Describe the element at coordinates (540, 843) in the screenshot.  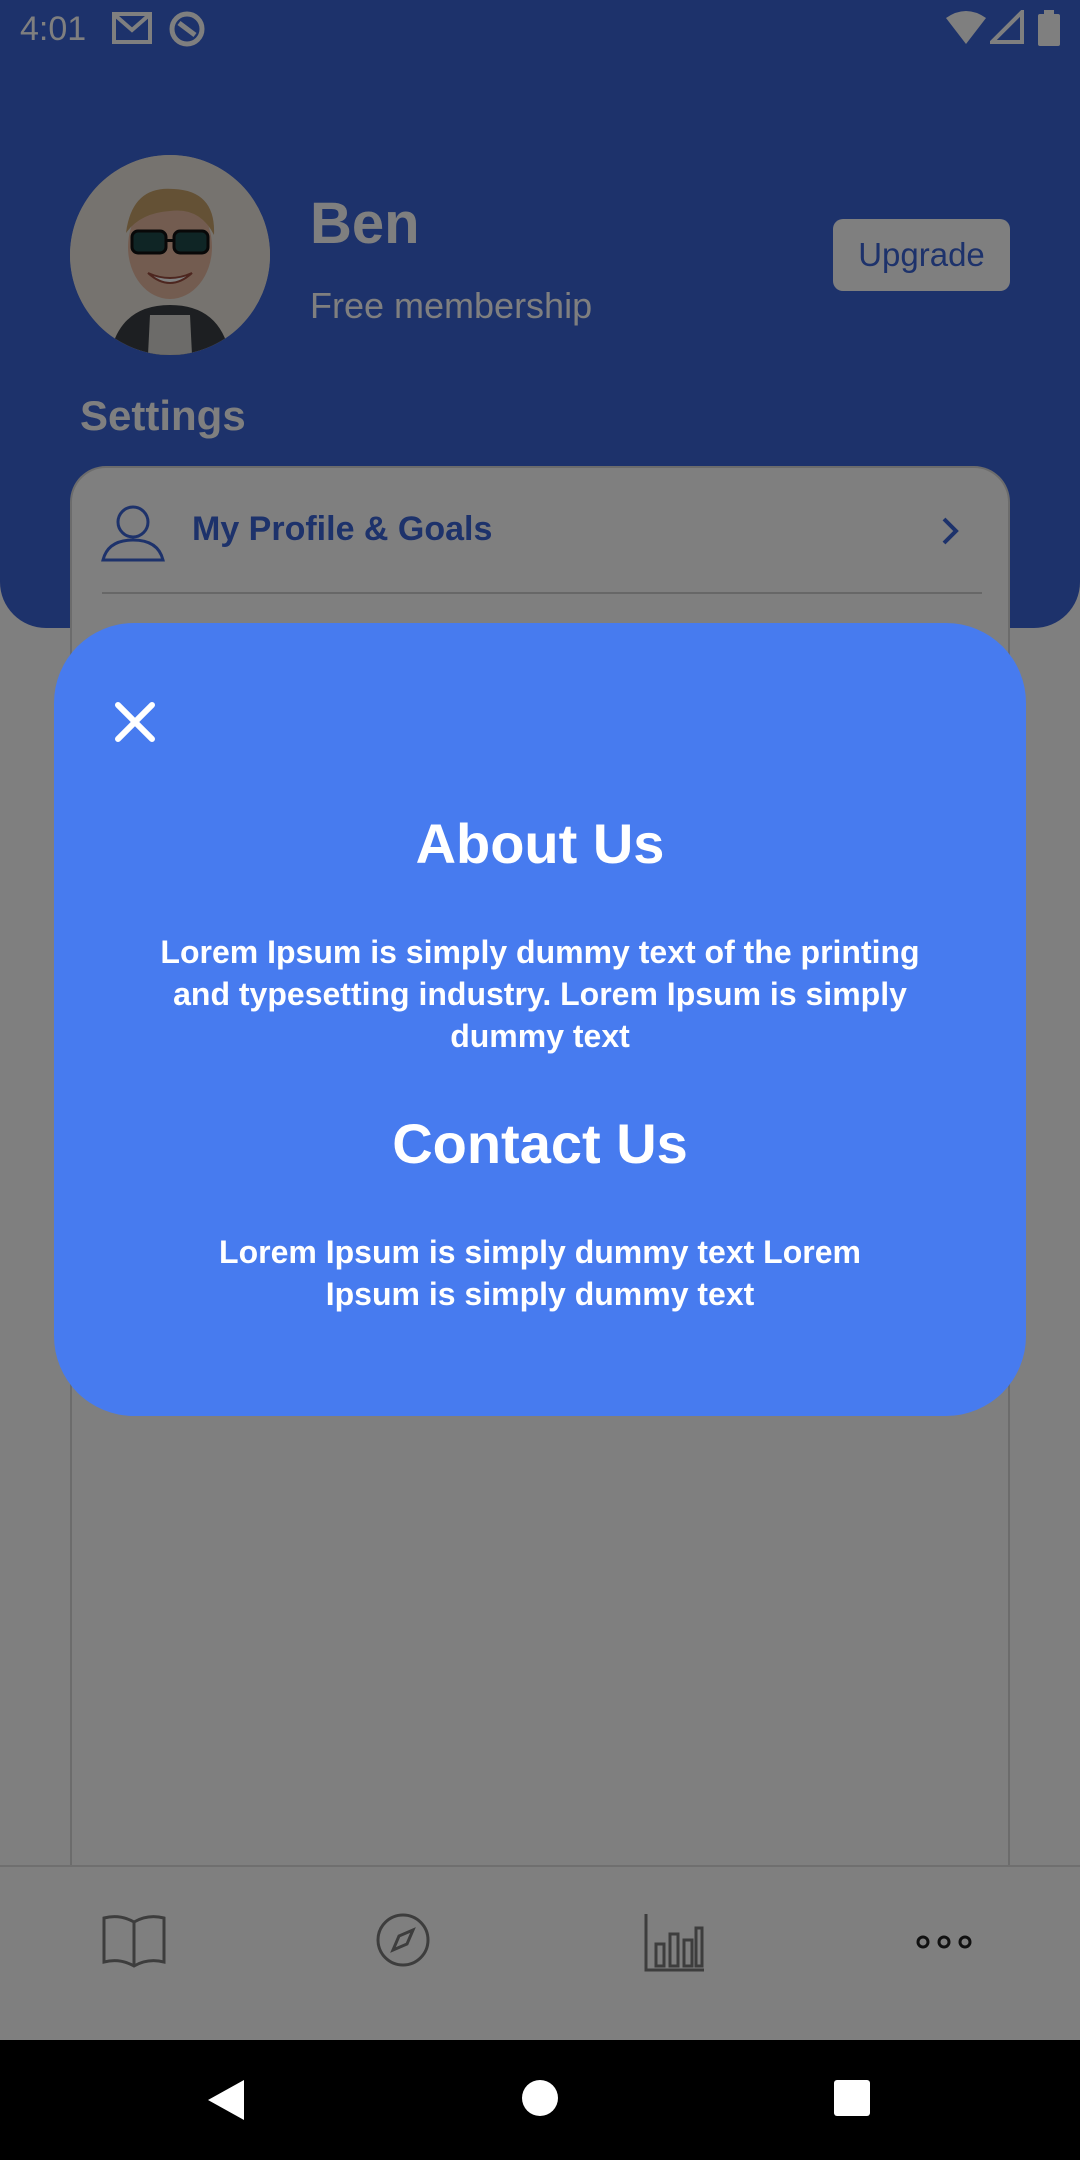
I see `about-title: About Us` at that location.